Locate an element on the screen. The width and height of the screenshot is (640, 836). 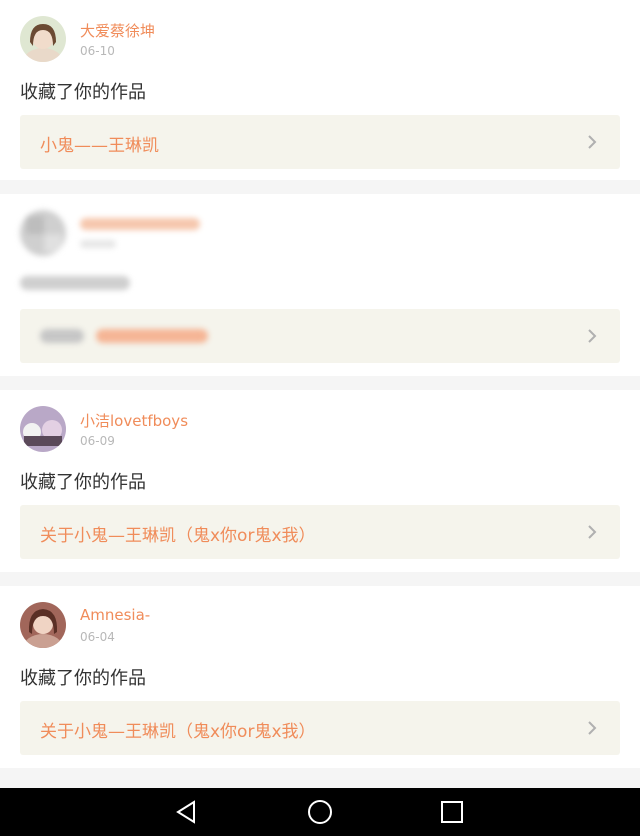
work-link is located at coordinates (320, 336).